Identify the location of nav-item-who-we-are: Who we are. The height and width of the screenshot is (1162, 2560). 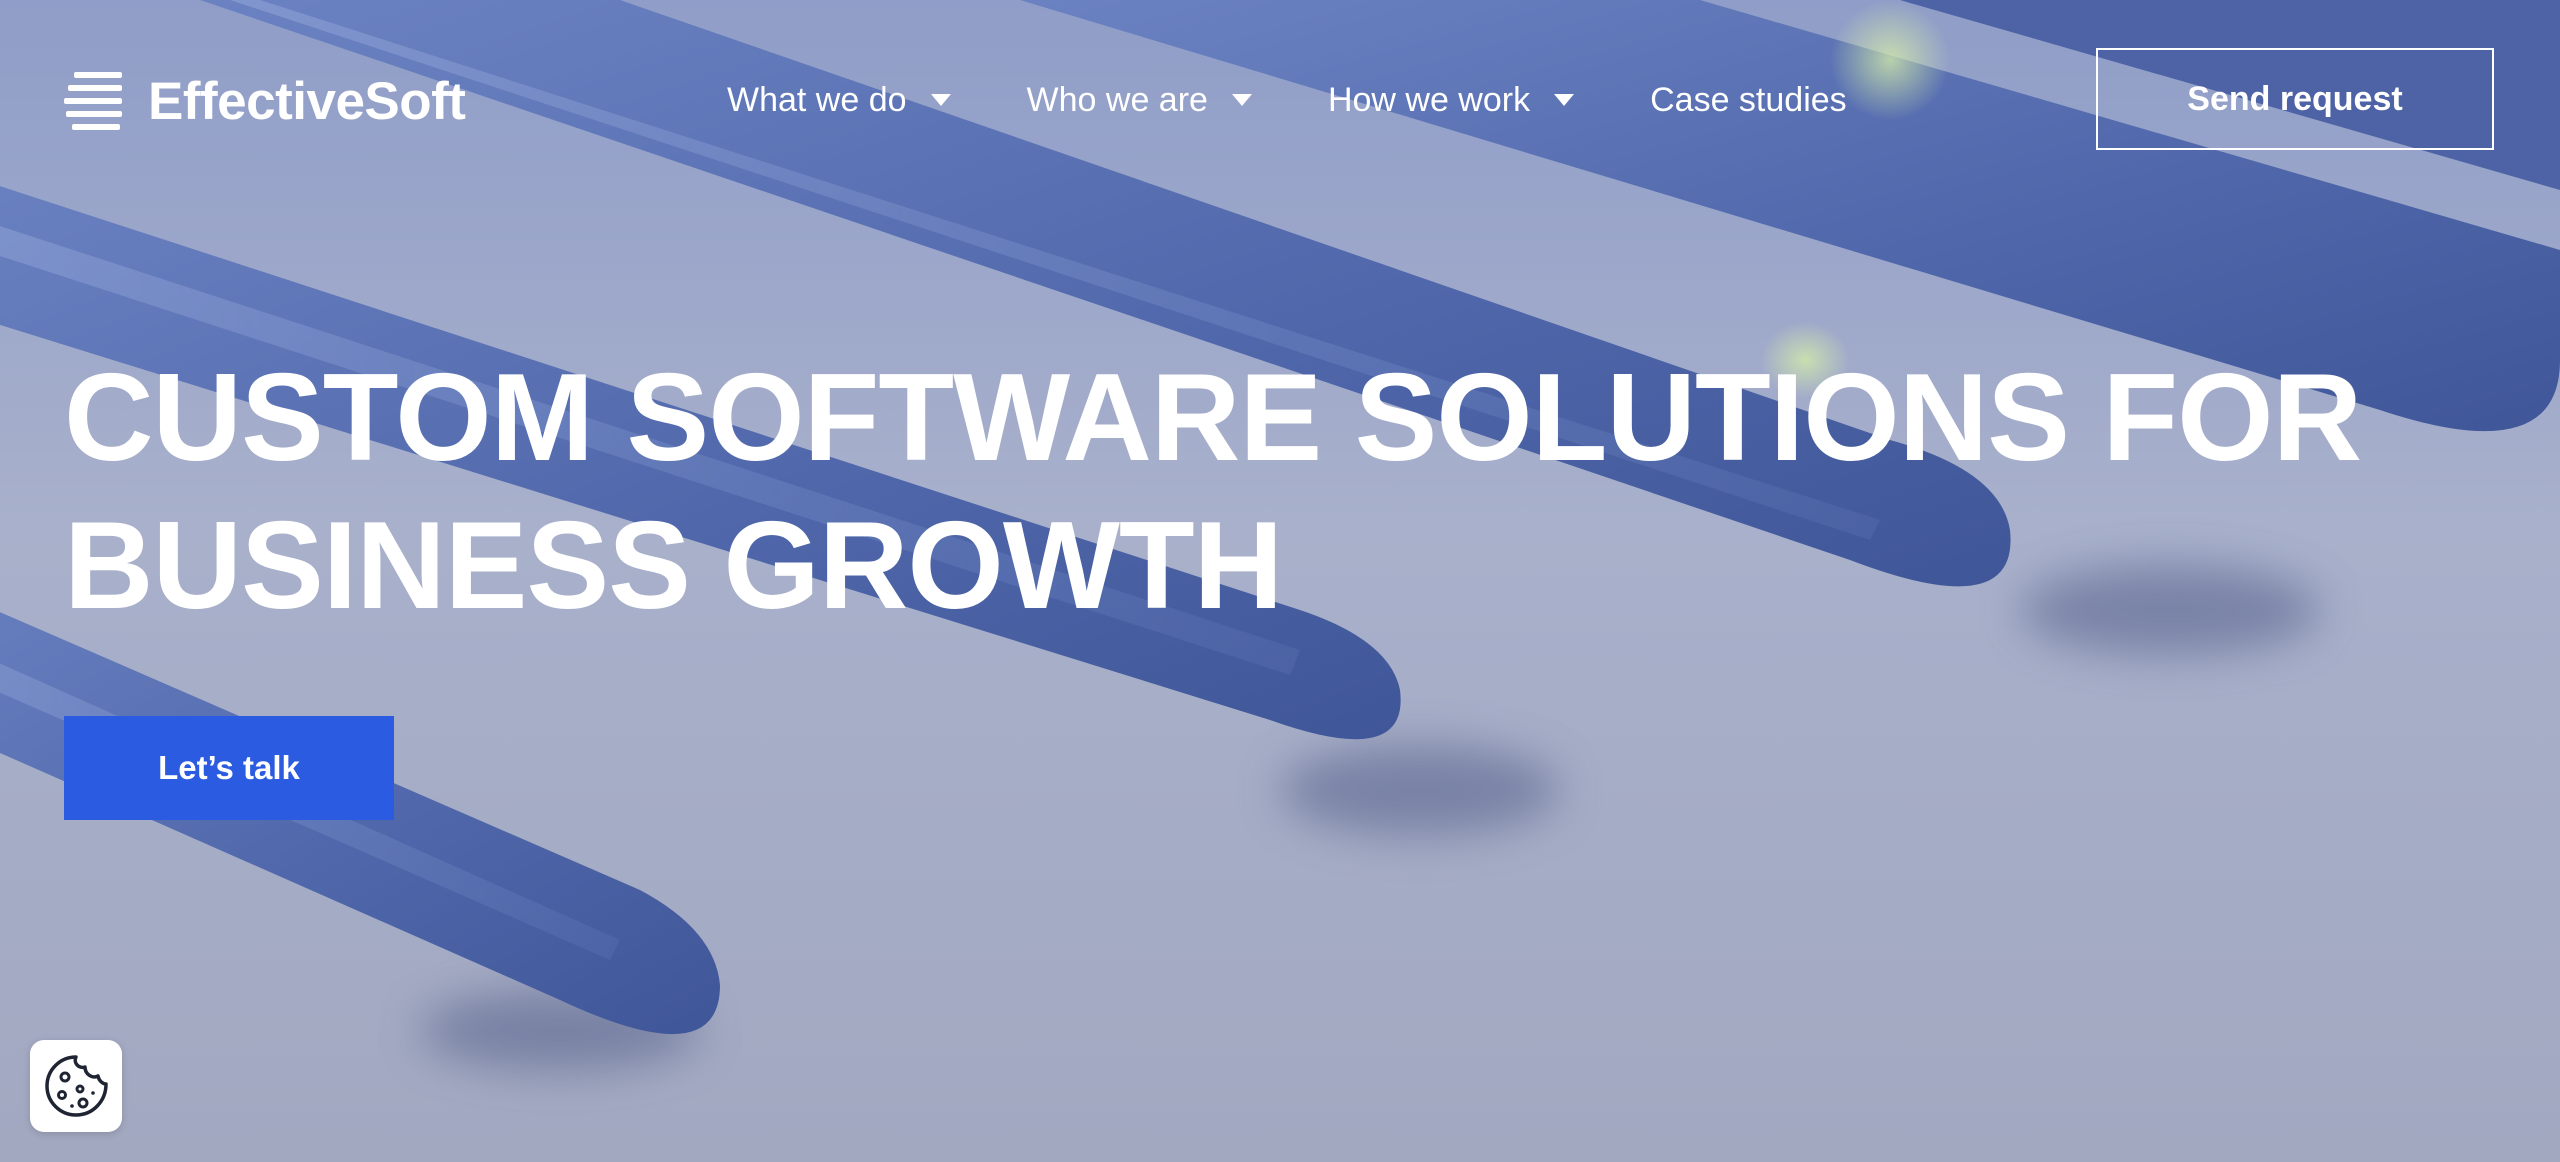
(1139, 100).